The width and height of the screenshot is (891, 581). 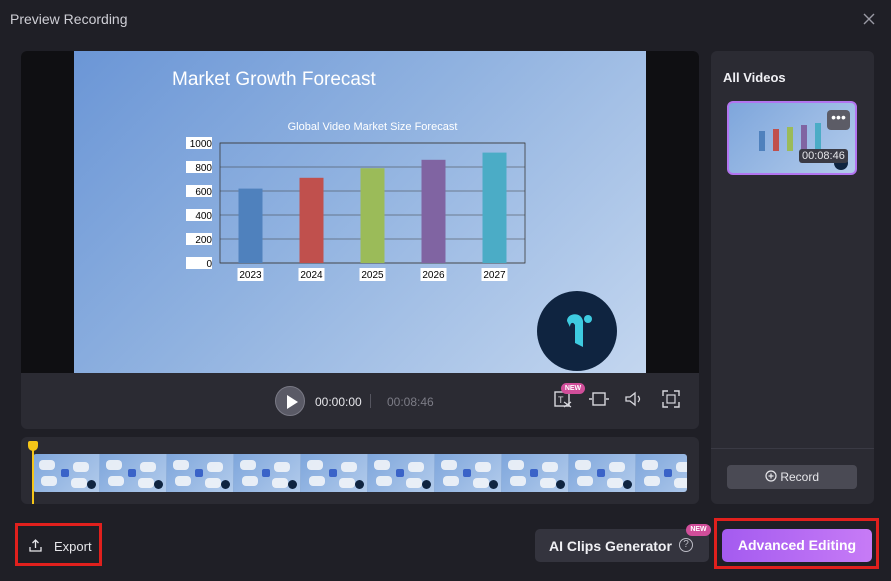 I want to click on logo-icon, so click(x=579, y=330).